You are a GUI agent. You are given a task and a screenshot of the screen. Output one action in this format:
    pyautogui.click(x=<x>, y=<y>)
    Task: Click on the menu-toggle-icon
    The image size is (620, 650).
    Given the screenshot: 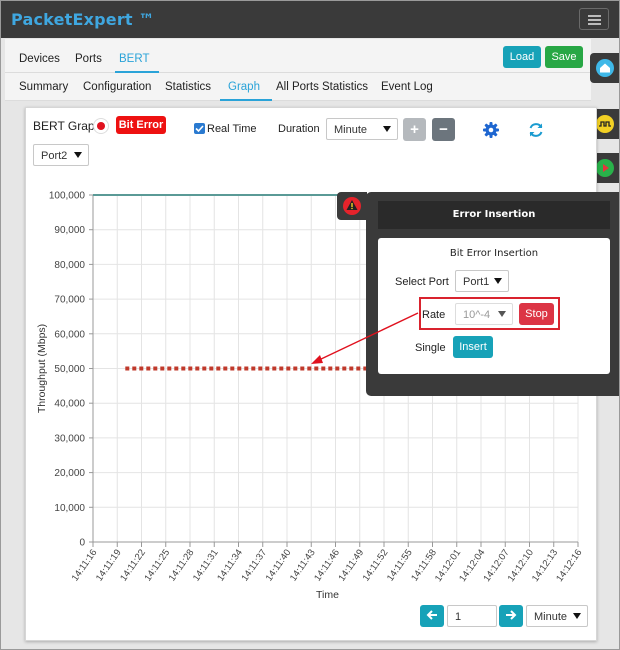 What is the action you would take?
    pyautogui.click(x=594, y=19)
    